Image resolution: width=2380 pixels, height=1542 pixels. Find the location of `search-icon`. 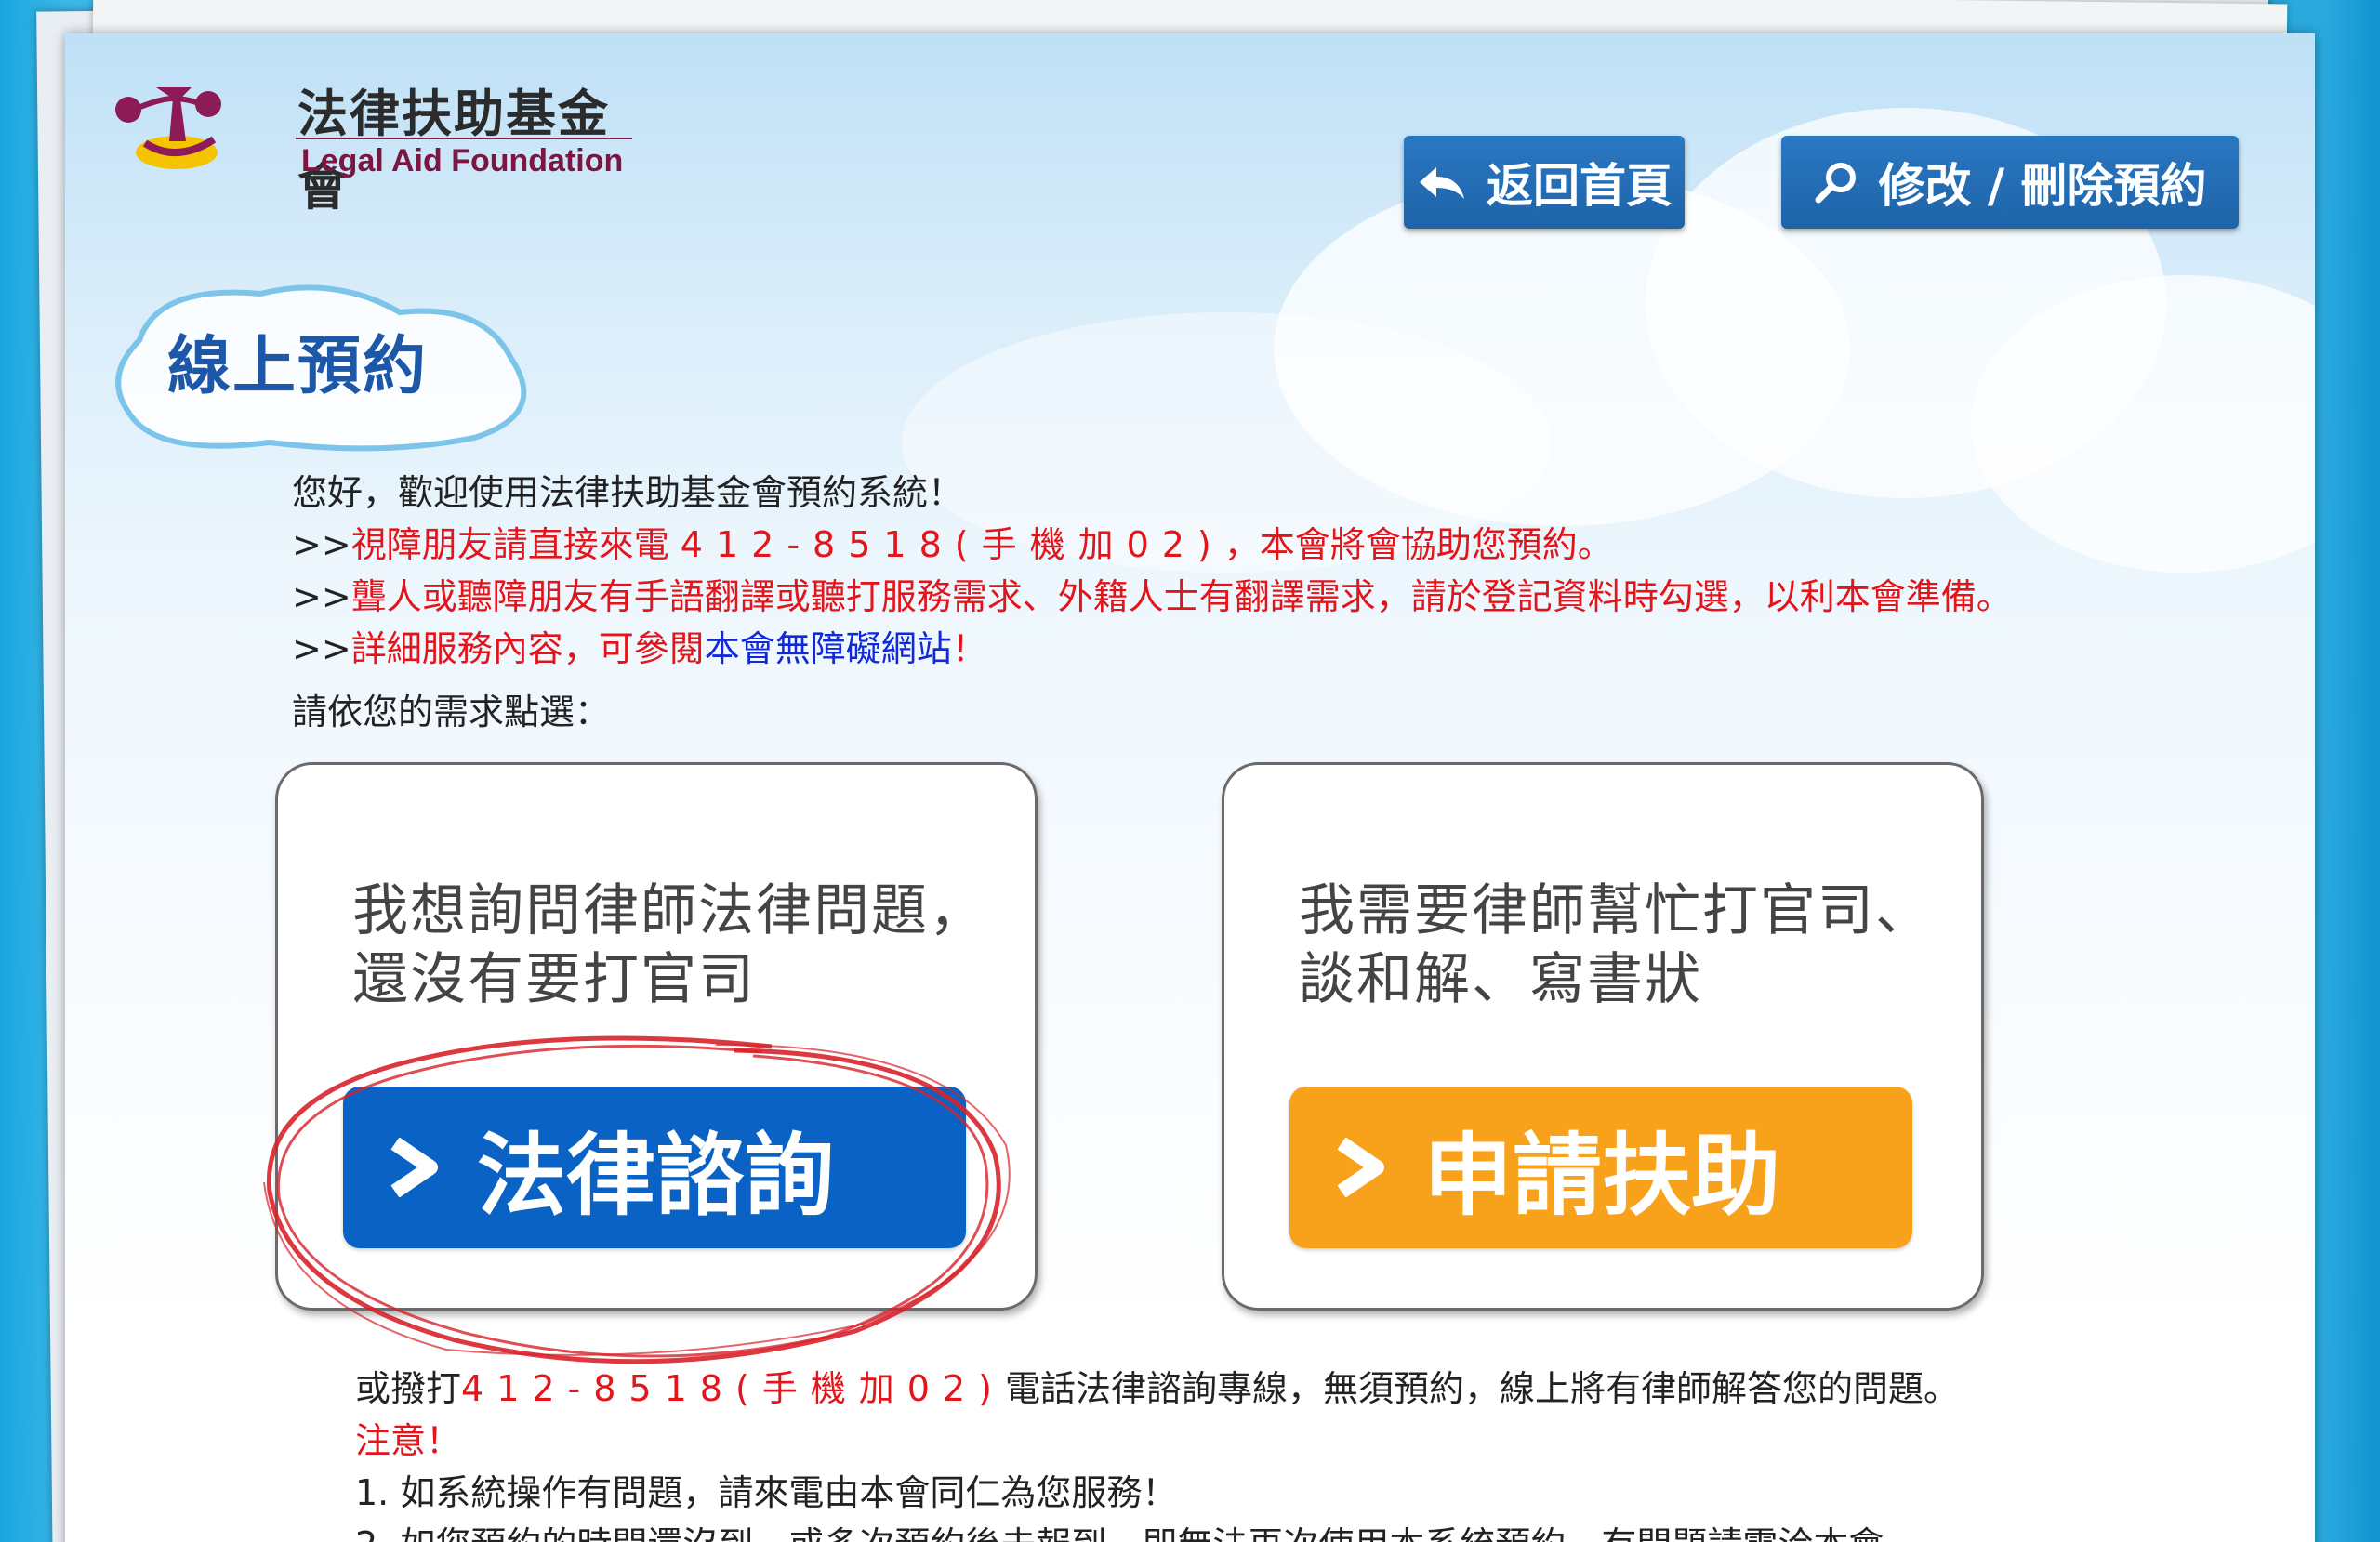

search-icon is located at coordinates (1836, 183).